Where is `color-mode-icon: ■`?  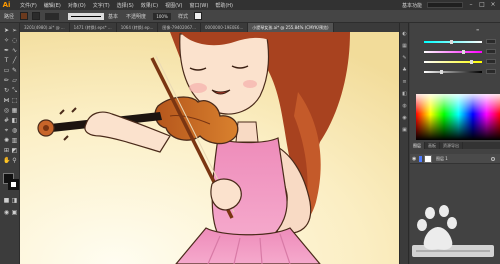 color-mode-icon: ■ is located at coordinates (6, 200).